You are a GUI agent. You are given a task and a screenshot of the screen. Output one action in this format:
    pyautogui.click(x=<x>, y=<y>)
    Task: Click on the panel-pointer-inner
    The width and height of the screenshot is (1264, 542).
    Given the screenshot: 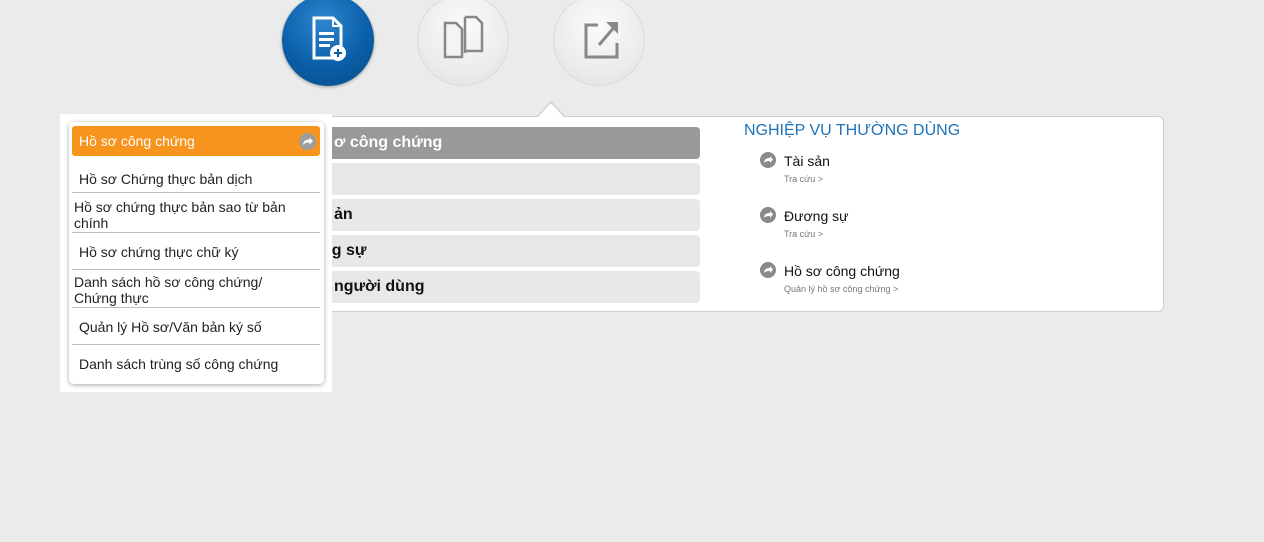 What is the action you would take?
    pyautogui.click(x=551, y=110)
    